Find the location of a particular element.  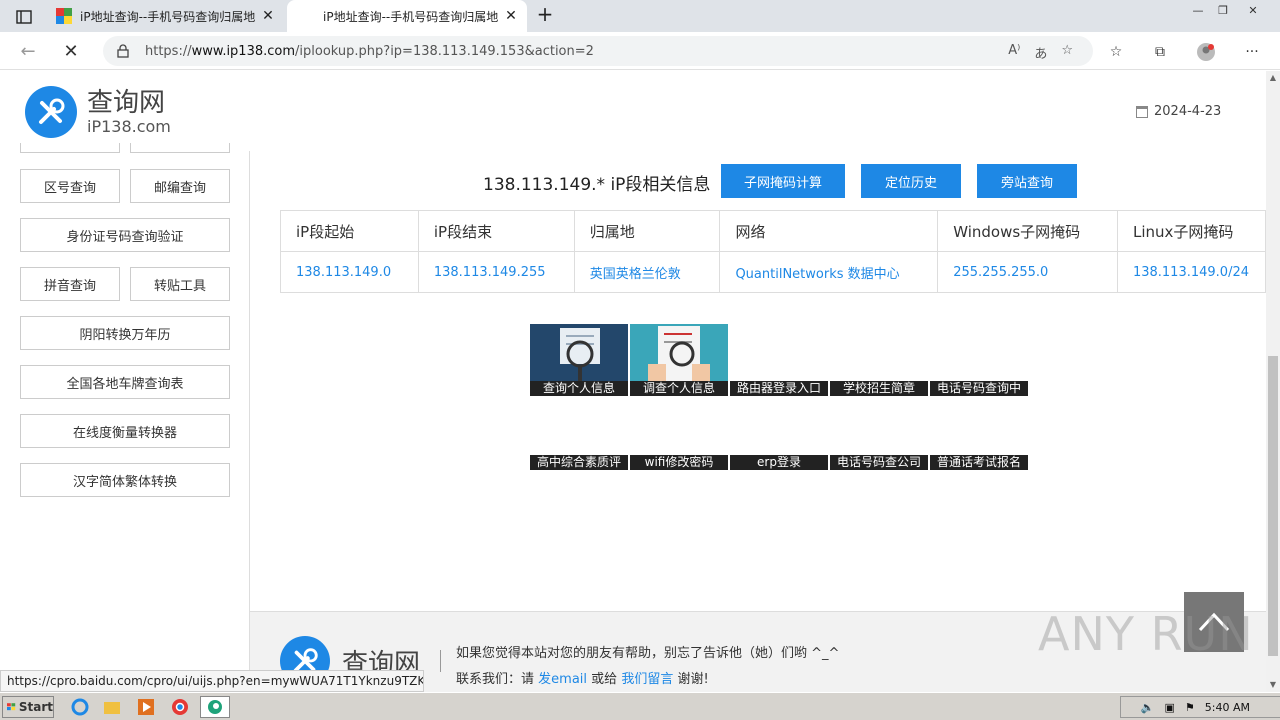

sidebar-item-postcode: 邮编查询 is located at coordinates (180, 186).